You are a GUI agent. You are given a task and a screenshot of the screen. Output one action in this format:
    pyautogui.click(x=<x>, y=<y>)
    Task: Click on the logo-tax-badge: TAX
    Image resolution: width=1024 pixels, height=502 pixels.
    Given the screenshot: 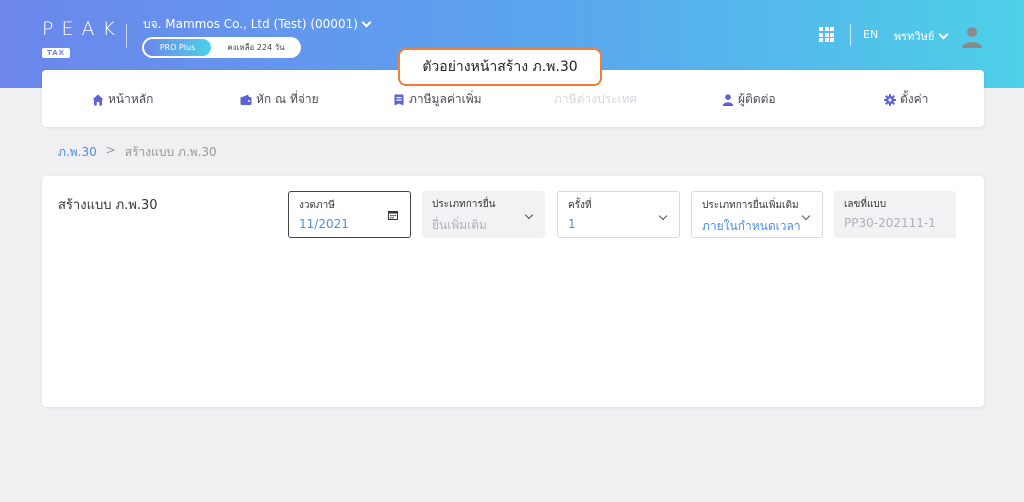 What is the action you would take?
    pyautogui.click(x=56, y=53)
    